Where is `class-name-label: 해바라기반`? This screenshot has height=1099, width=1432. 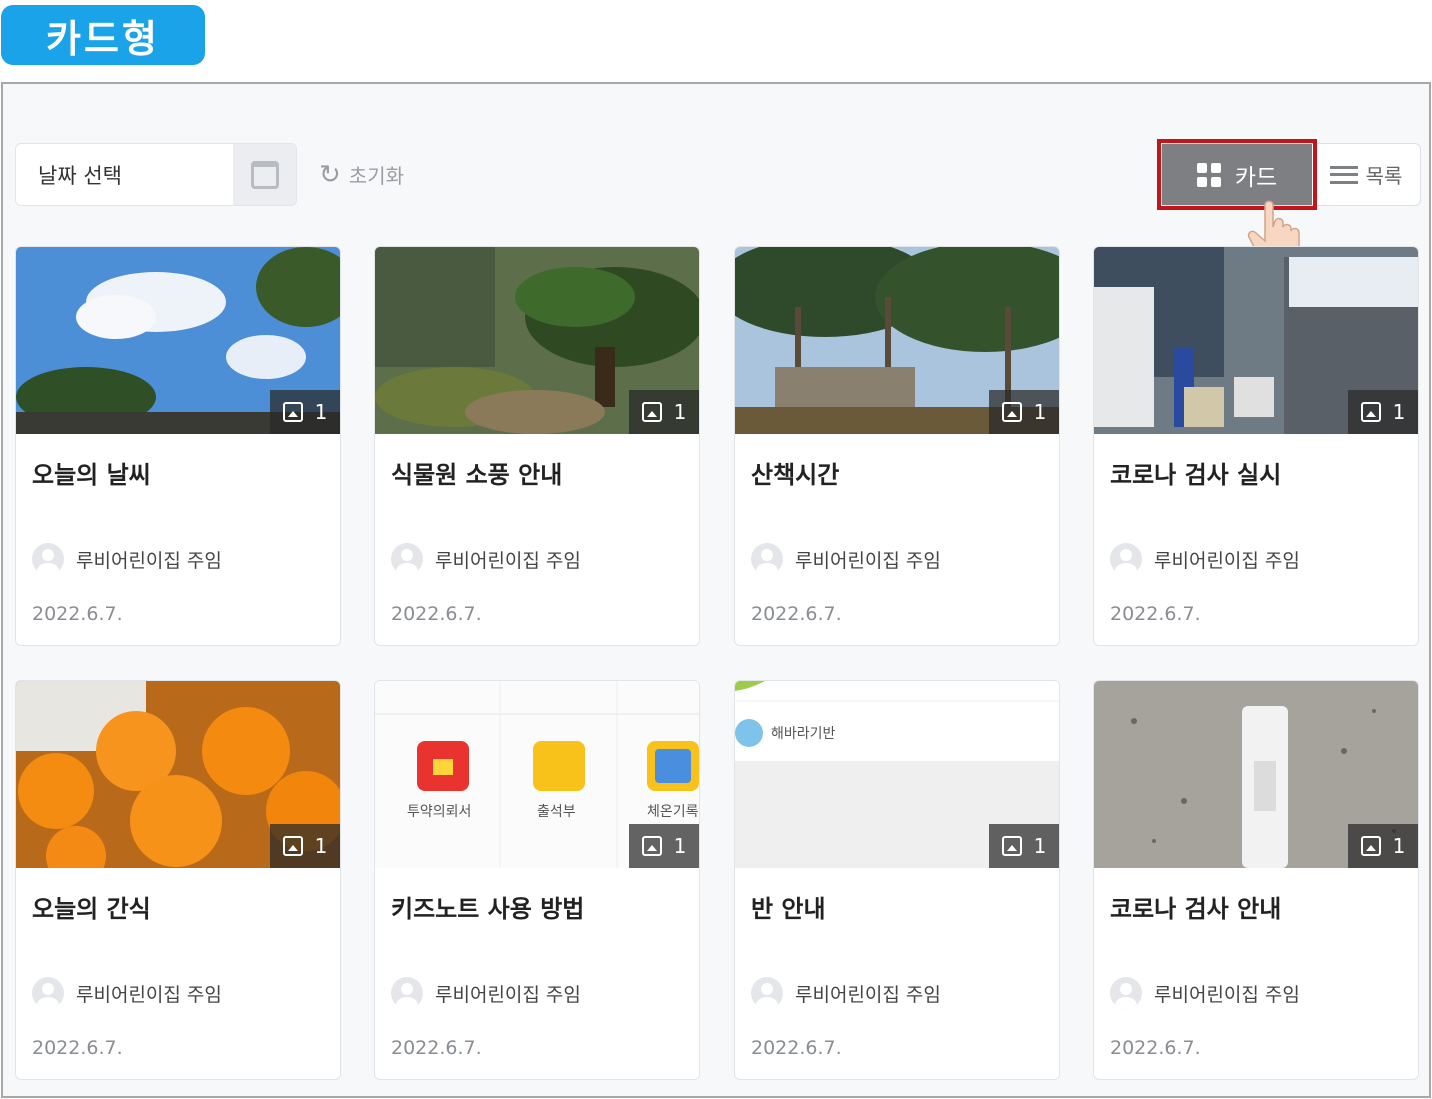 class-name-label: 해바라기반 is located at coordinates (803, 734).